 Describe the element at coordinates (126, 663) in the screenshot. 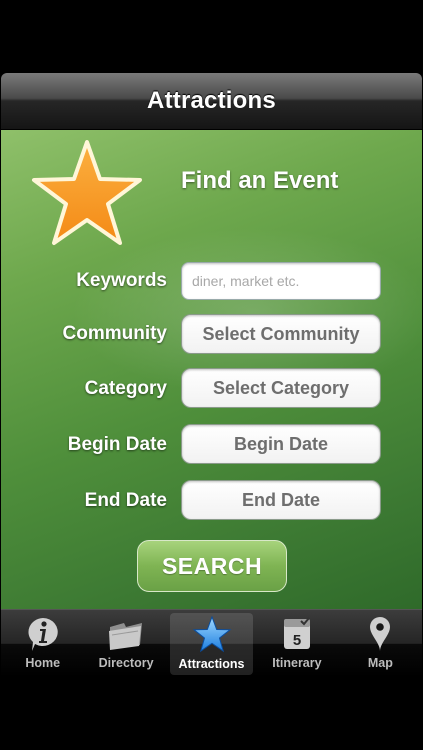

I see `tab-label: Directory` at that location.